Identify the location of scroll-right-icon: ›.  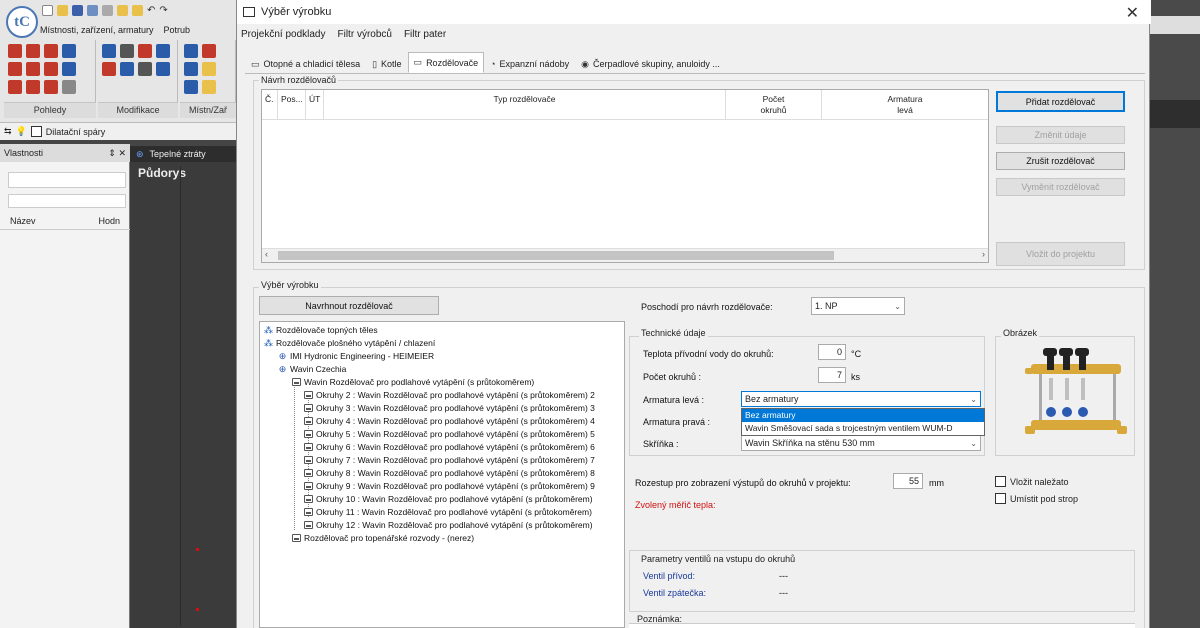
(983, 254).